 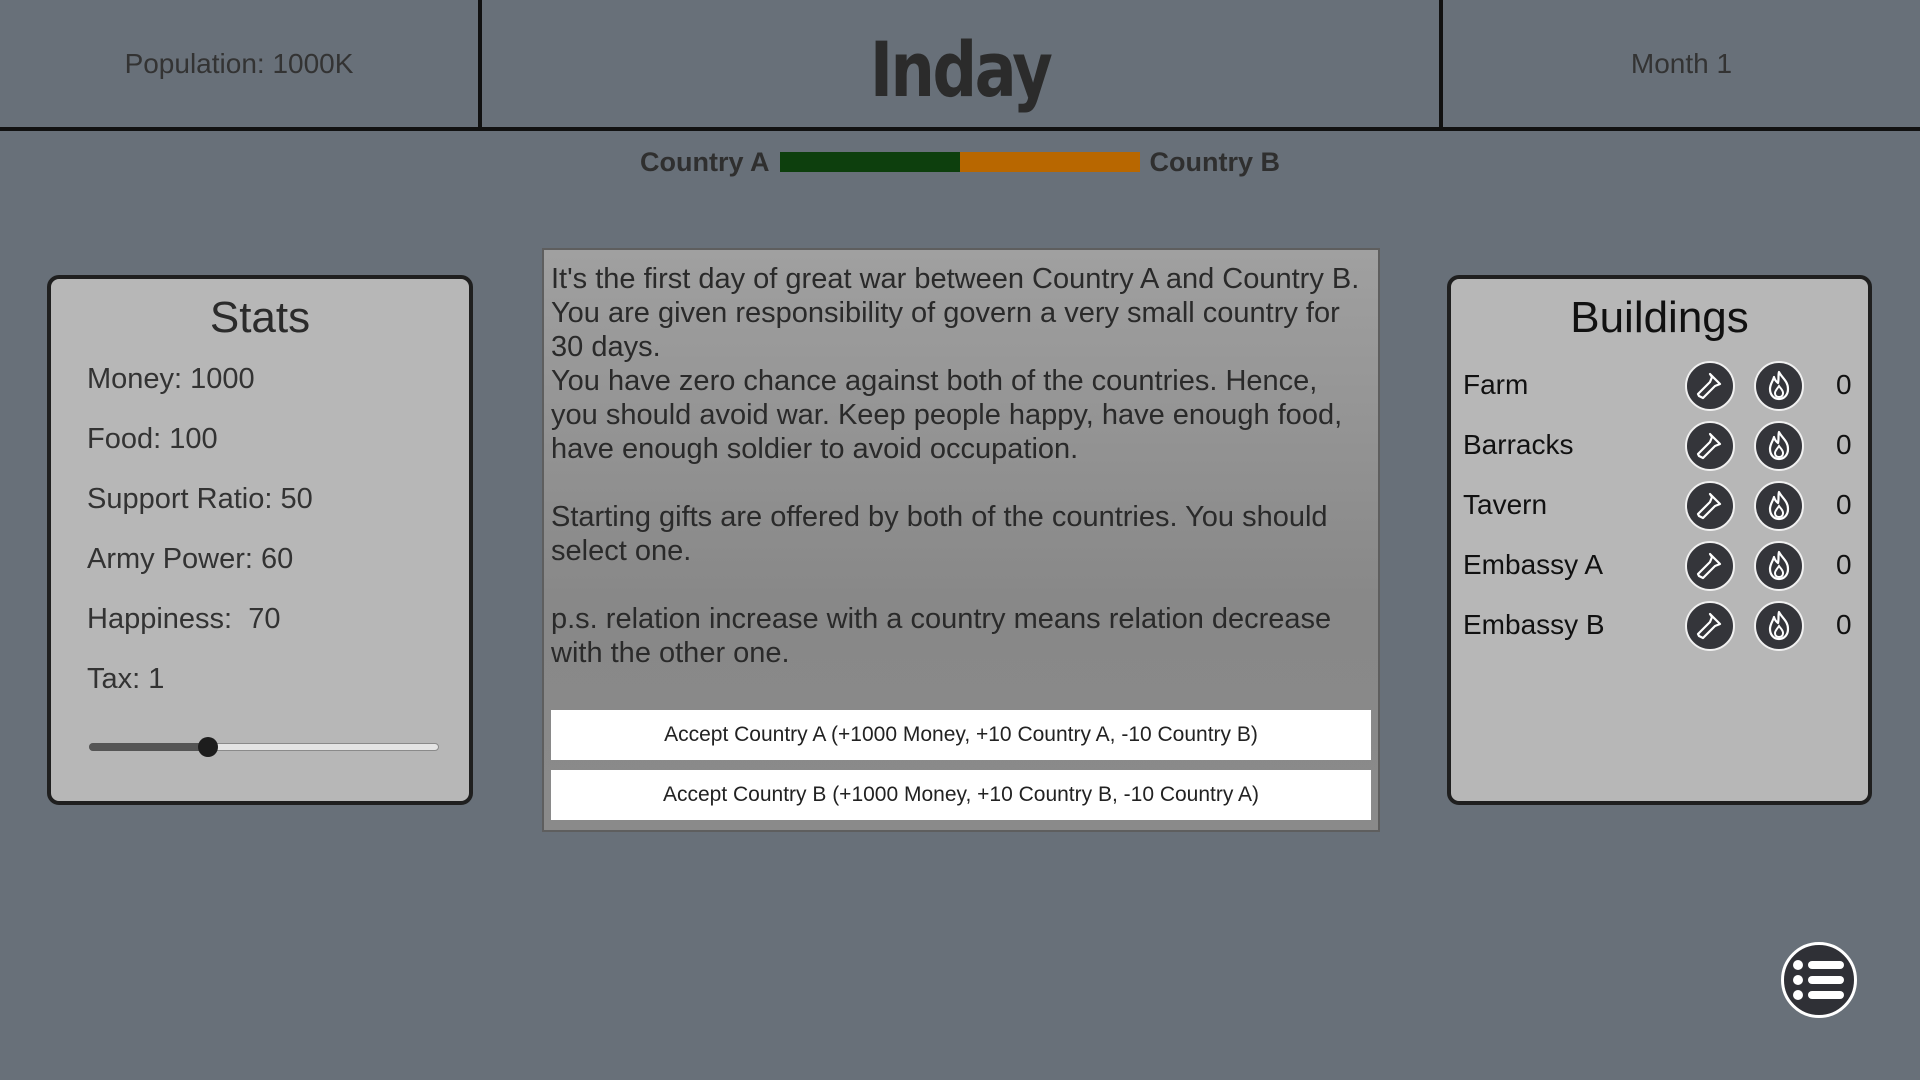 What do you see at coordinates (200, 499) in the screenshot?
I see `support-ratio-stat: Support Ratio: 50` at bounding box center [200, 499].